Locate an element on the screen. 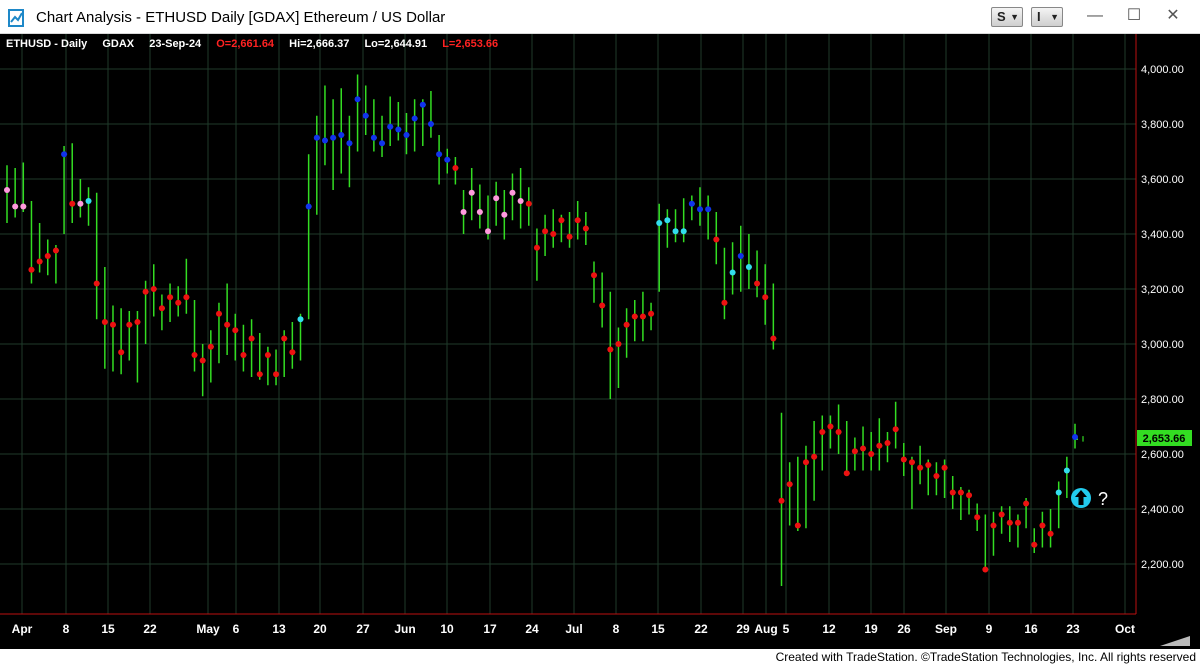  time-tick-label: 17 is located at coordinates (490, 629).